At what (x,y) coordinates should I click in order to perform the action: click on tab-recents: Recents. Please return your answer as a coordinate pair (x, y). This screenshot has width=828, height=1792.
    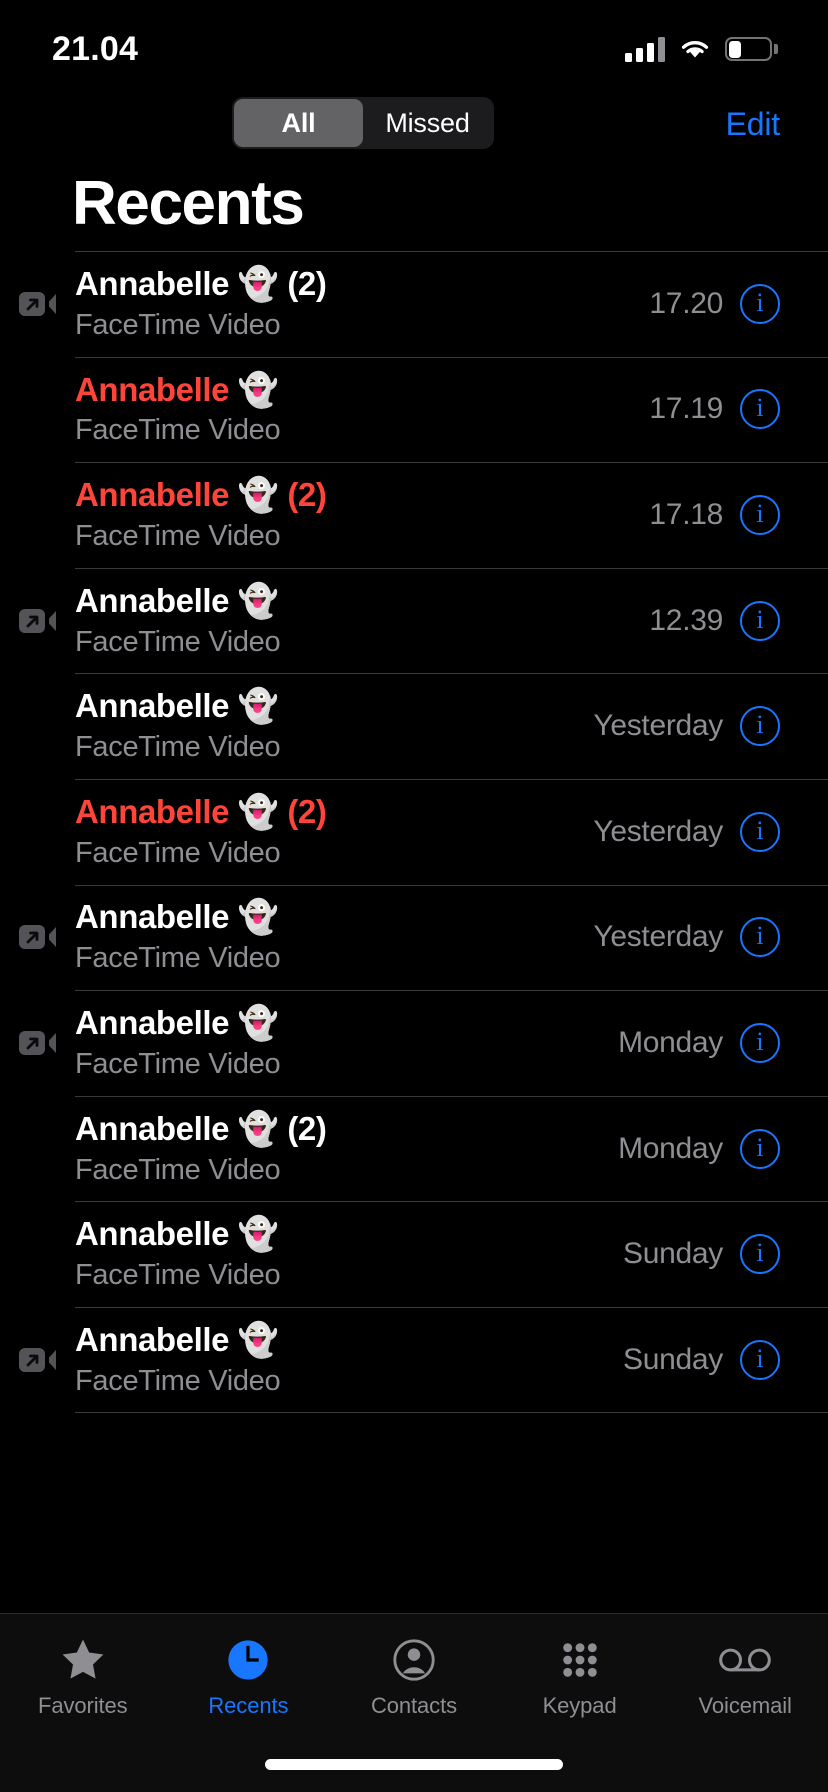
    Looking at the image, I should click on (249, 1675).